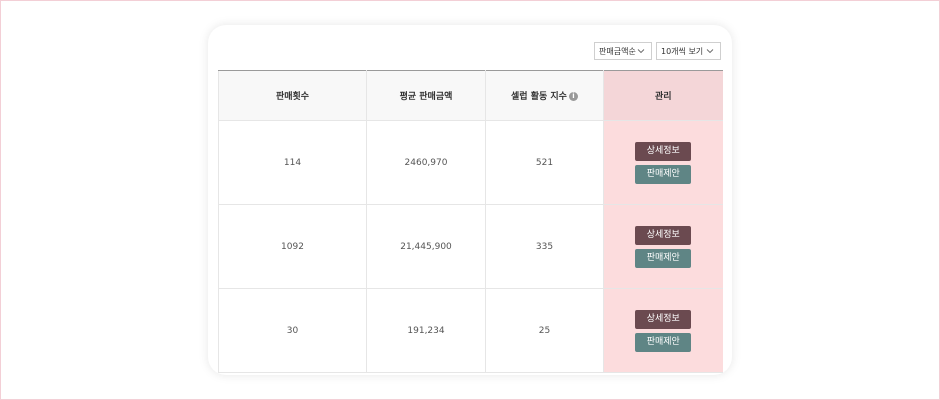  I want to click on filter-toolbar: 판매금액순 10개씩 보기, so click(657, 51).